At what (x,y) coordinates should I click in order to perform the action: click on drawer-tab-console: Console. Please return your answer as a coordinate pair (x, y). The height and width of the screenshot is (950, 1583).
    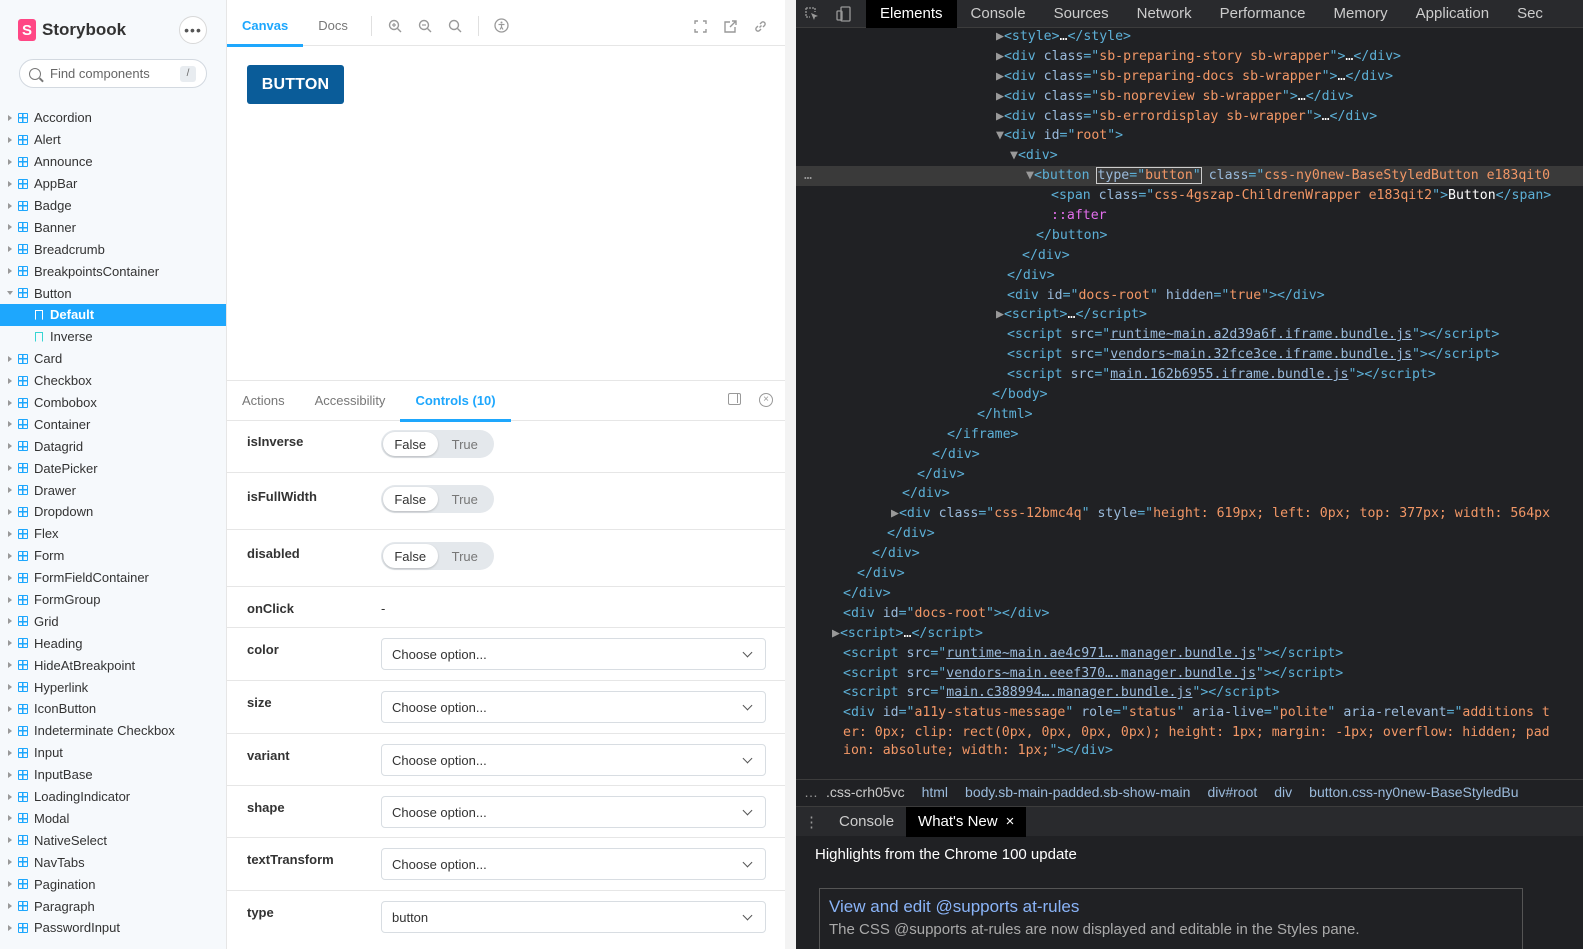
    Looking at the image, I should click on (866, 822).